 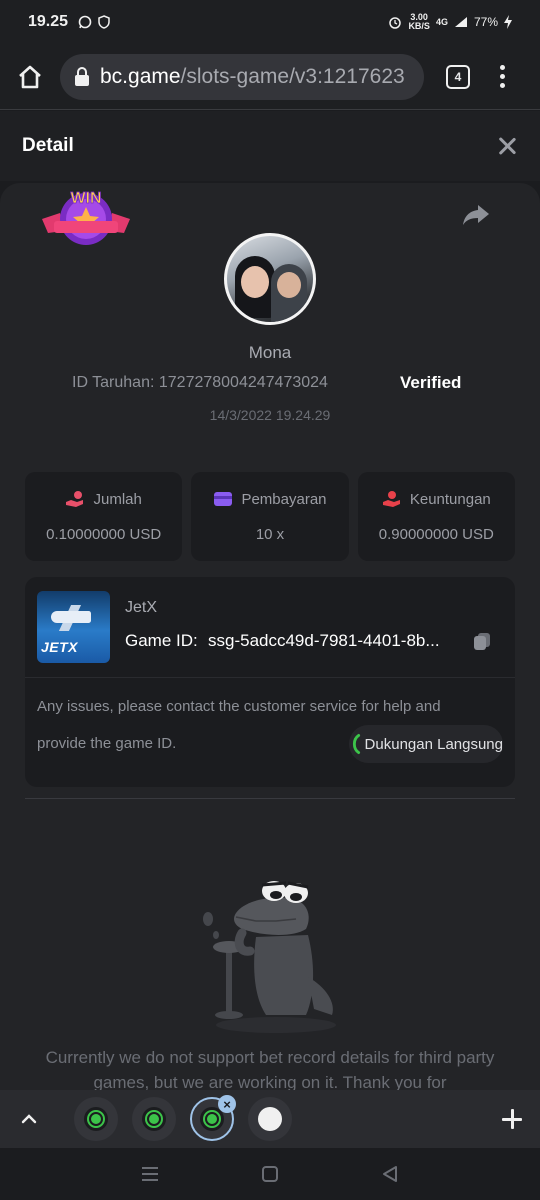 I want to click on shield-icon, so click(x=104, y=22).